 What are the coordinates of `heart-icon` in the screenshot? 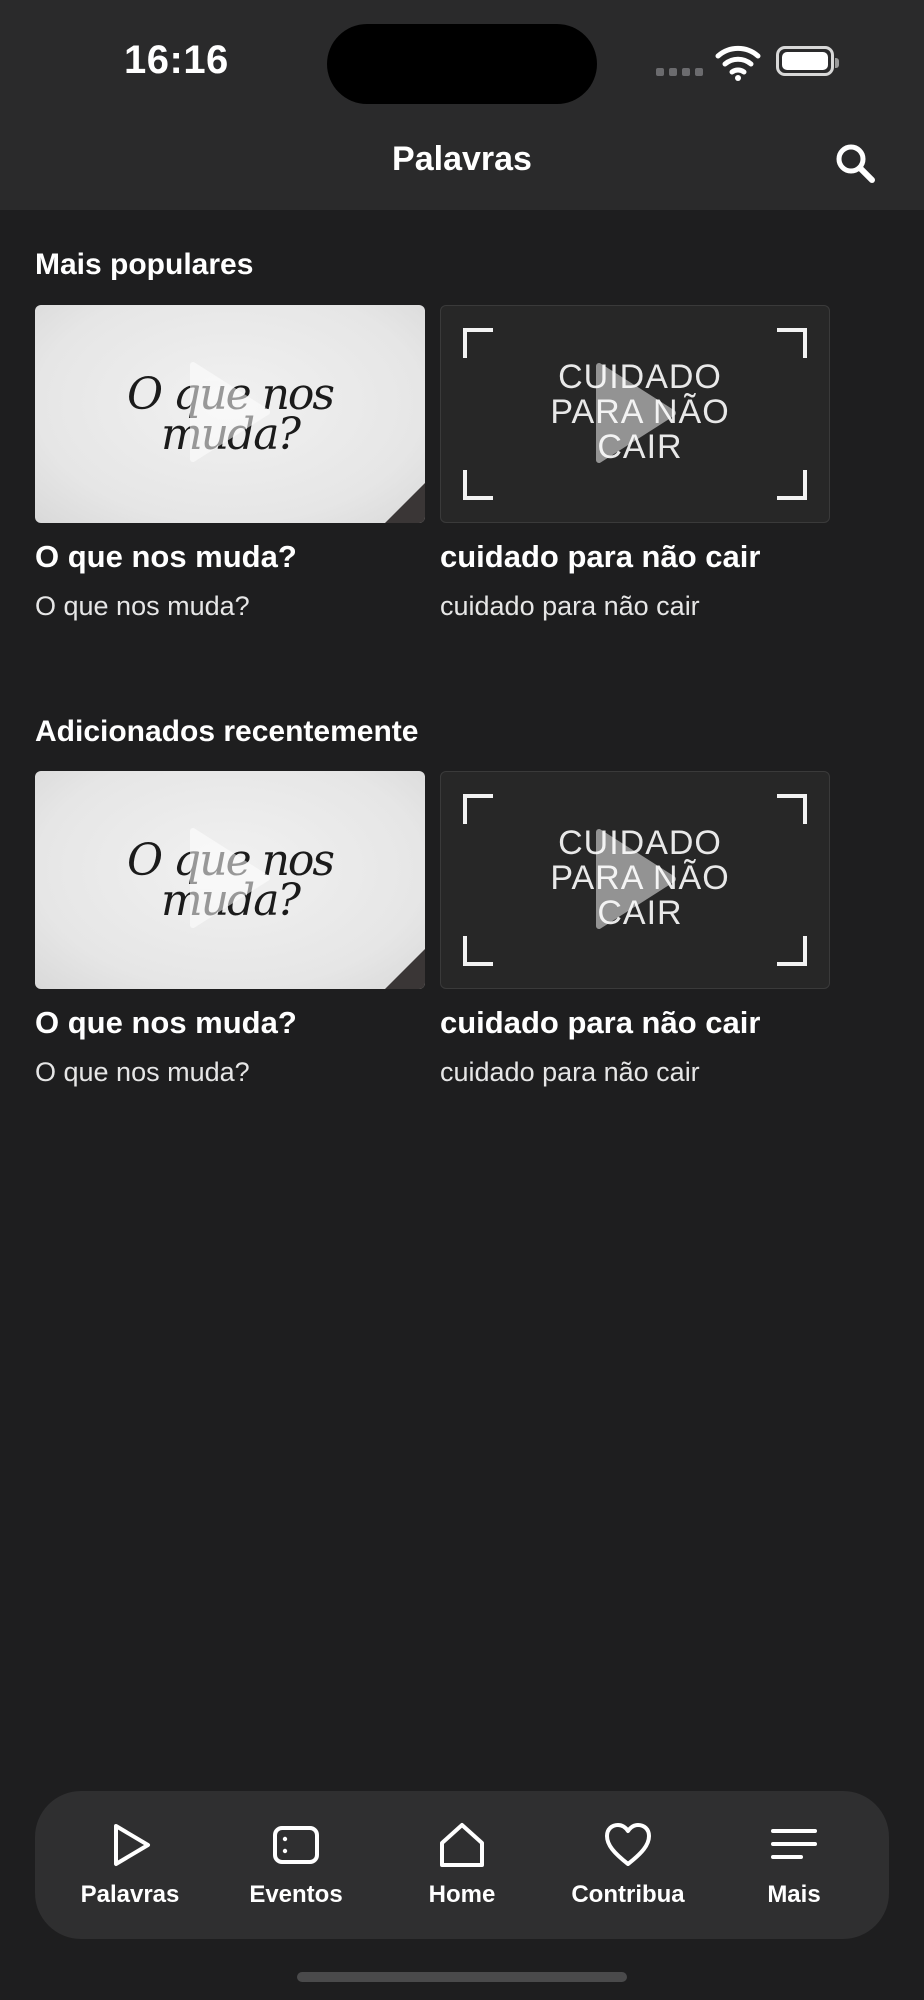 It's located at (628, 1844).